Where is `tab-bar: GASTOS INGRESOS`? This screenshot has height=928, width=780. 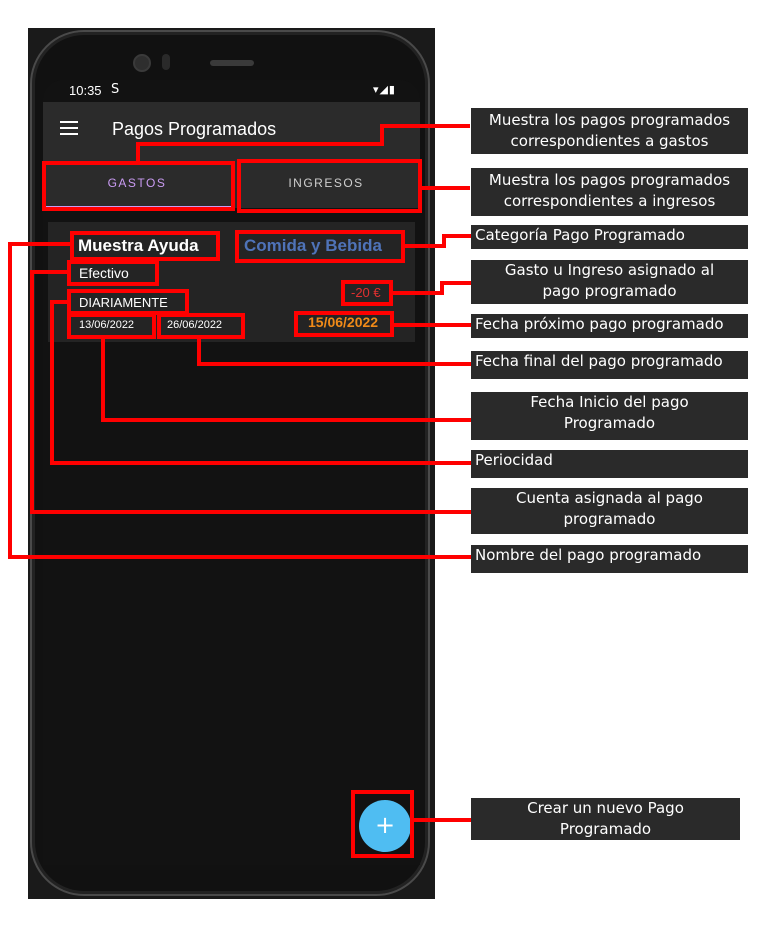
tab-bar: GASTOS INGRESOS is located at coordinates (231, 183).